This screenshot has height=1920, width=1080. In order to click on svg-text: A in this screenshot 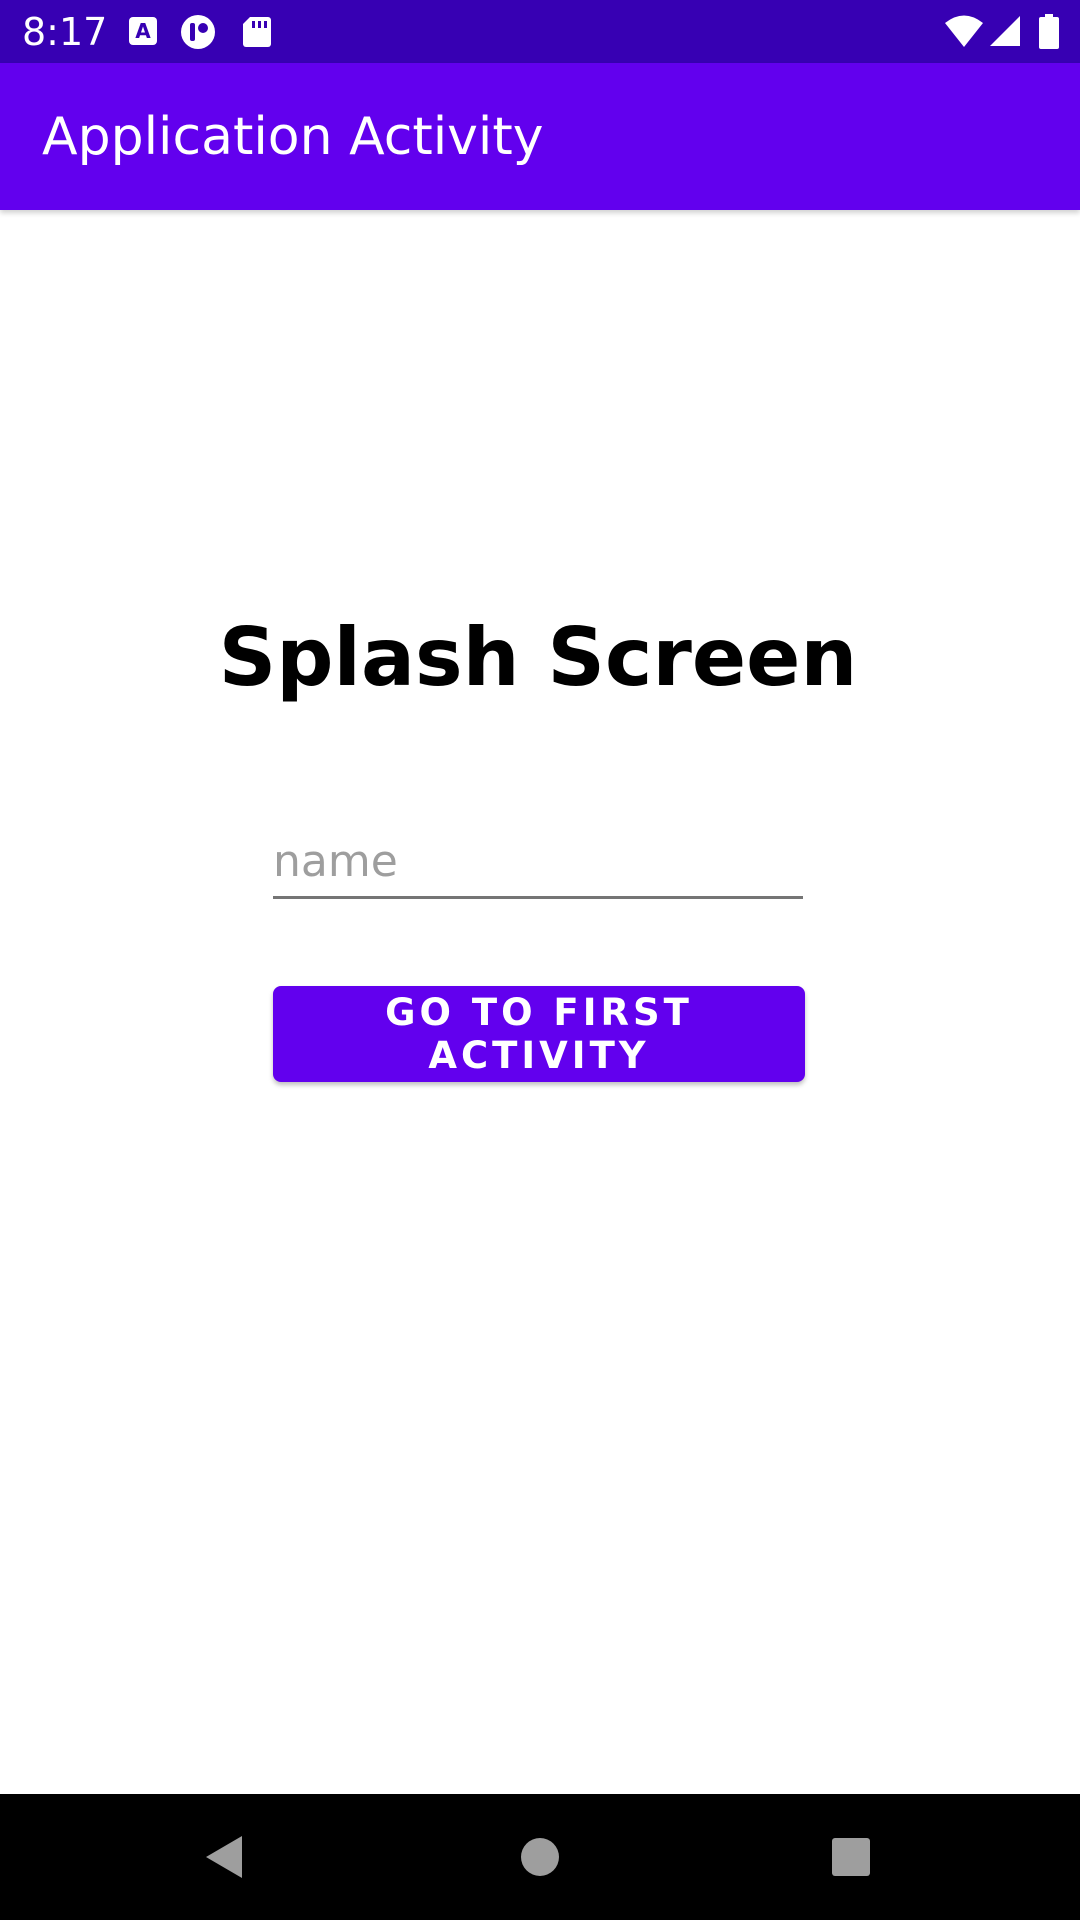, I will do `click(143, 31)`.